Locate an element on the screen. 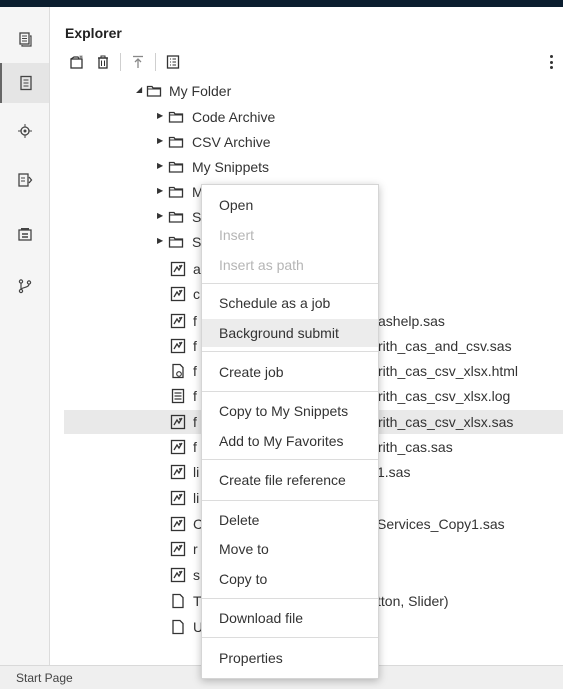 The height and width of the screenshot is (689, 563). delete-icon is located at coordinates (103, 62).